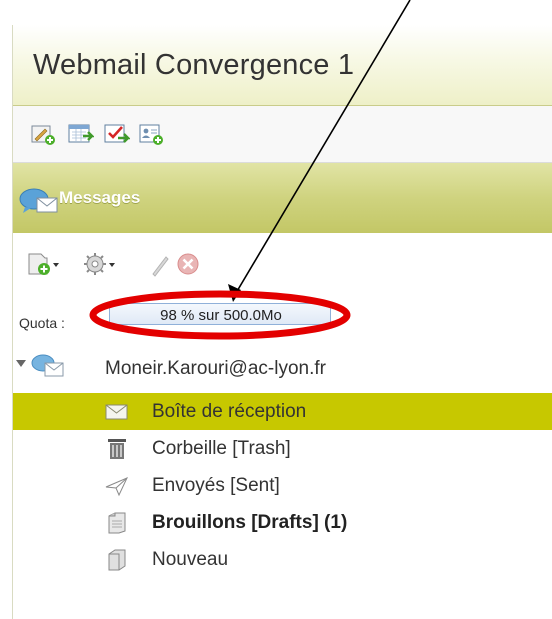  What do you see at coordinates (117, 560) in the screenshot?
I see `folder-icon` at bounding box center [117, 560].